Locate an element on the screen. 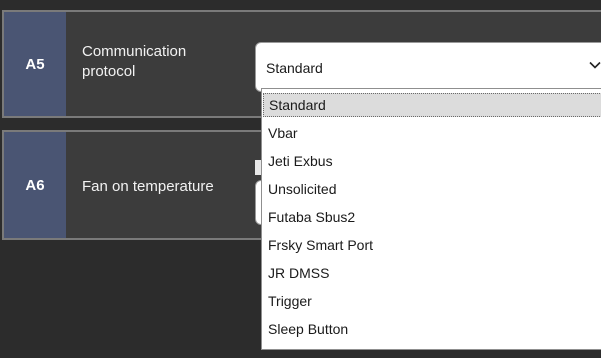 The height and width of the screenshot is (358, 601). dropdown-option-futaba-sbus2: Futaba Sbus2 is located at coordinates (432, 217).